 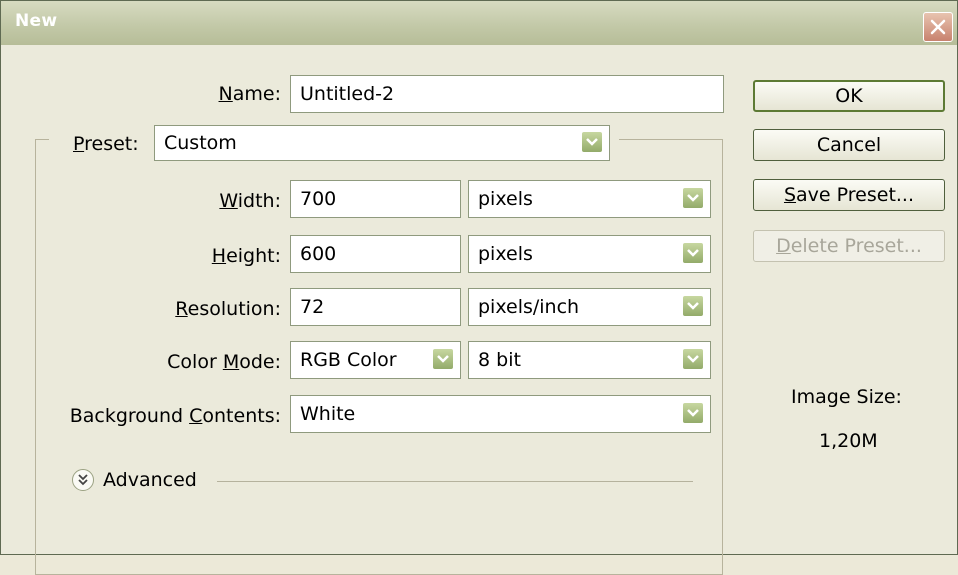 I want to click on height-input: 600, so click(x=375, y=254).